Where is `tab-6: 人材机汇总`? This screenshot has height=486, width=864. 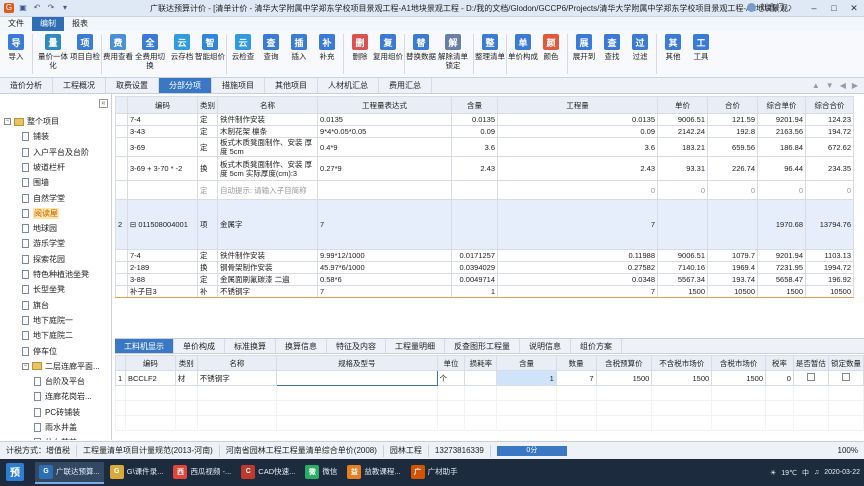
tab-6: 人材机汇总 is located at coordinates (348, 85).